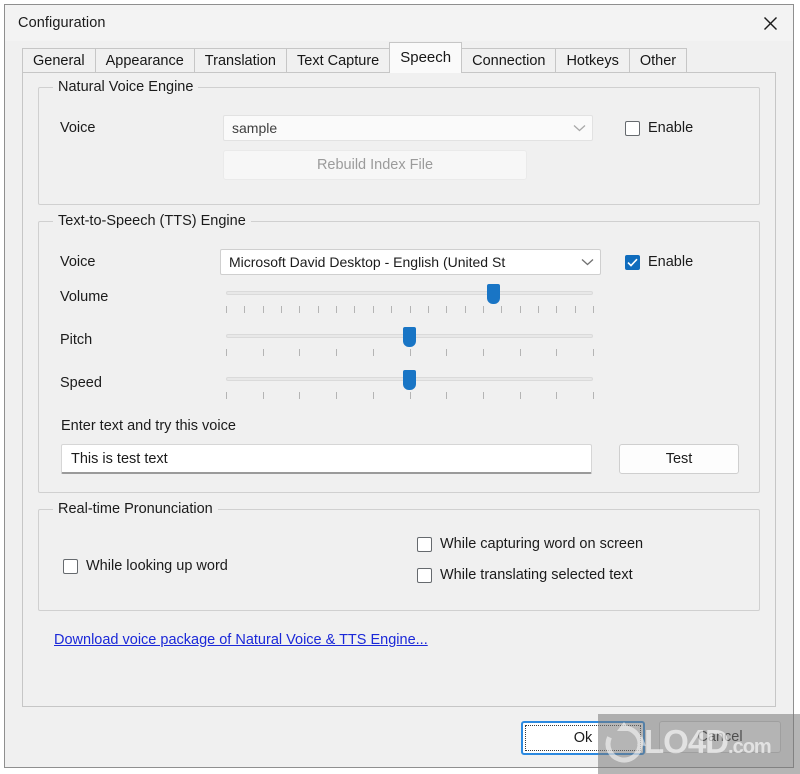 Image resolution: width=800 pixels, height=774 pixels. Describe the element at coordinates (399, 23) in the screenshot. I see `title-bar: Configuration` at that location.